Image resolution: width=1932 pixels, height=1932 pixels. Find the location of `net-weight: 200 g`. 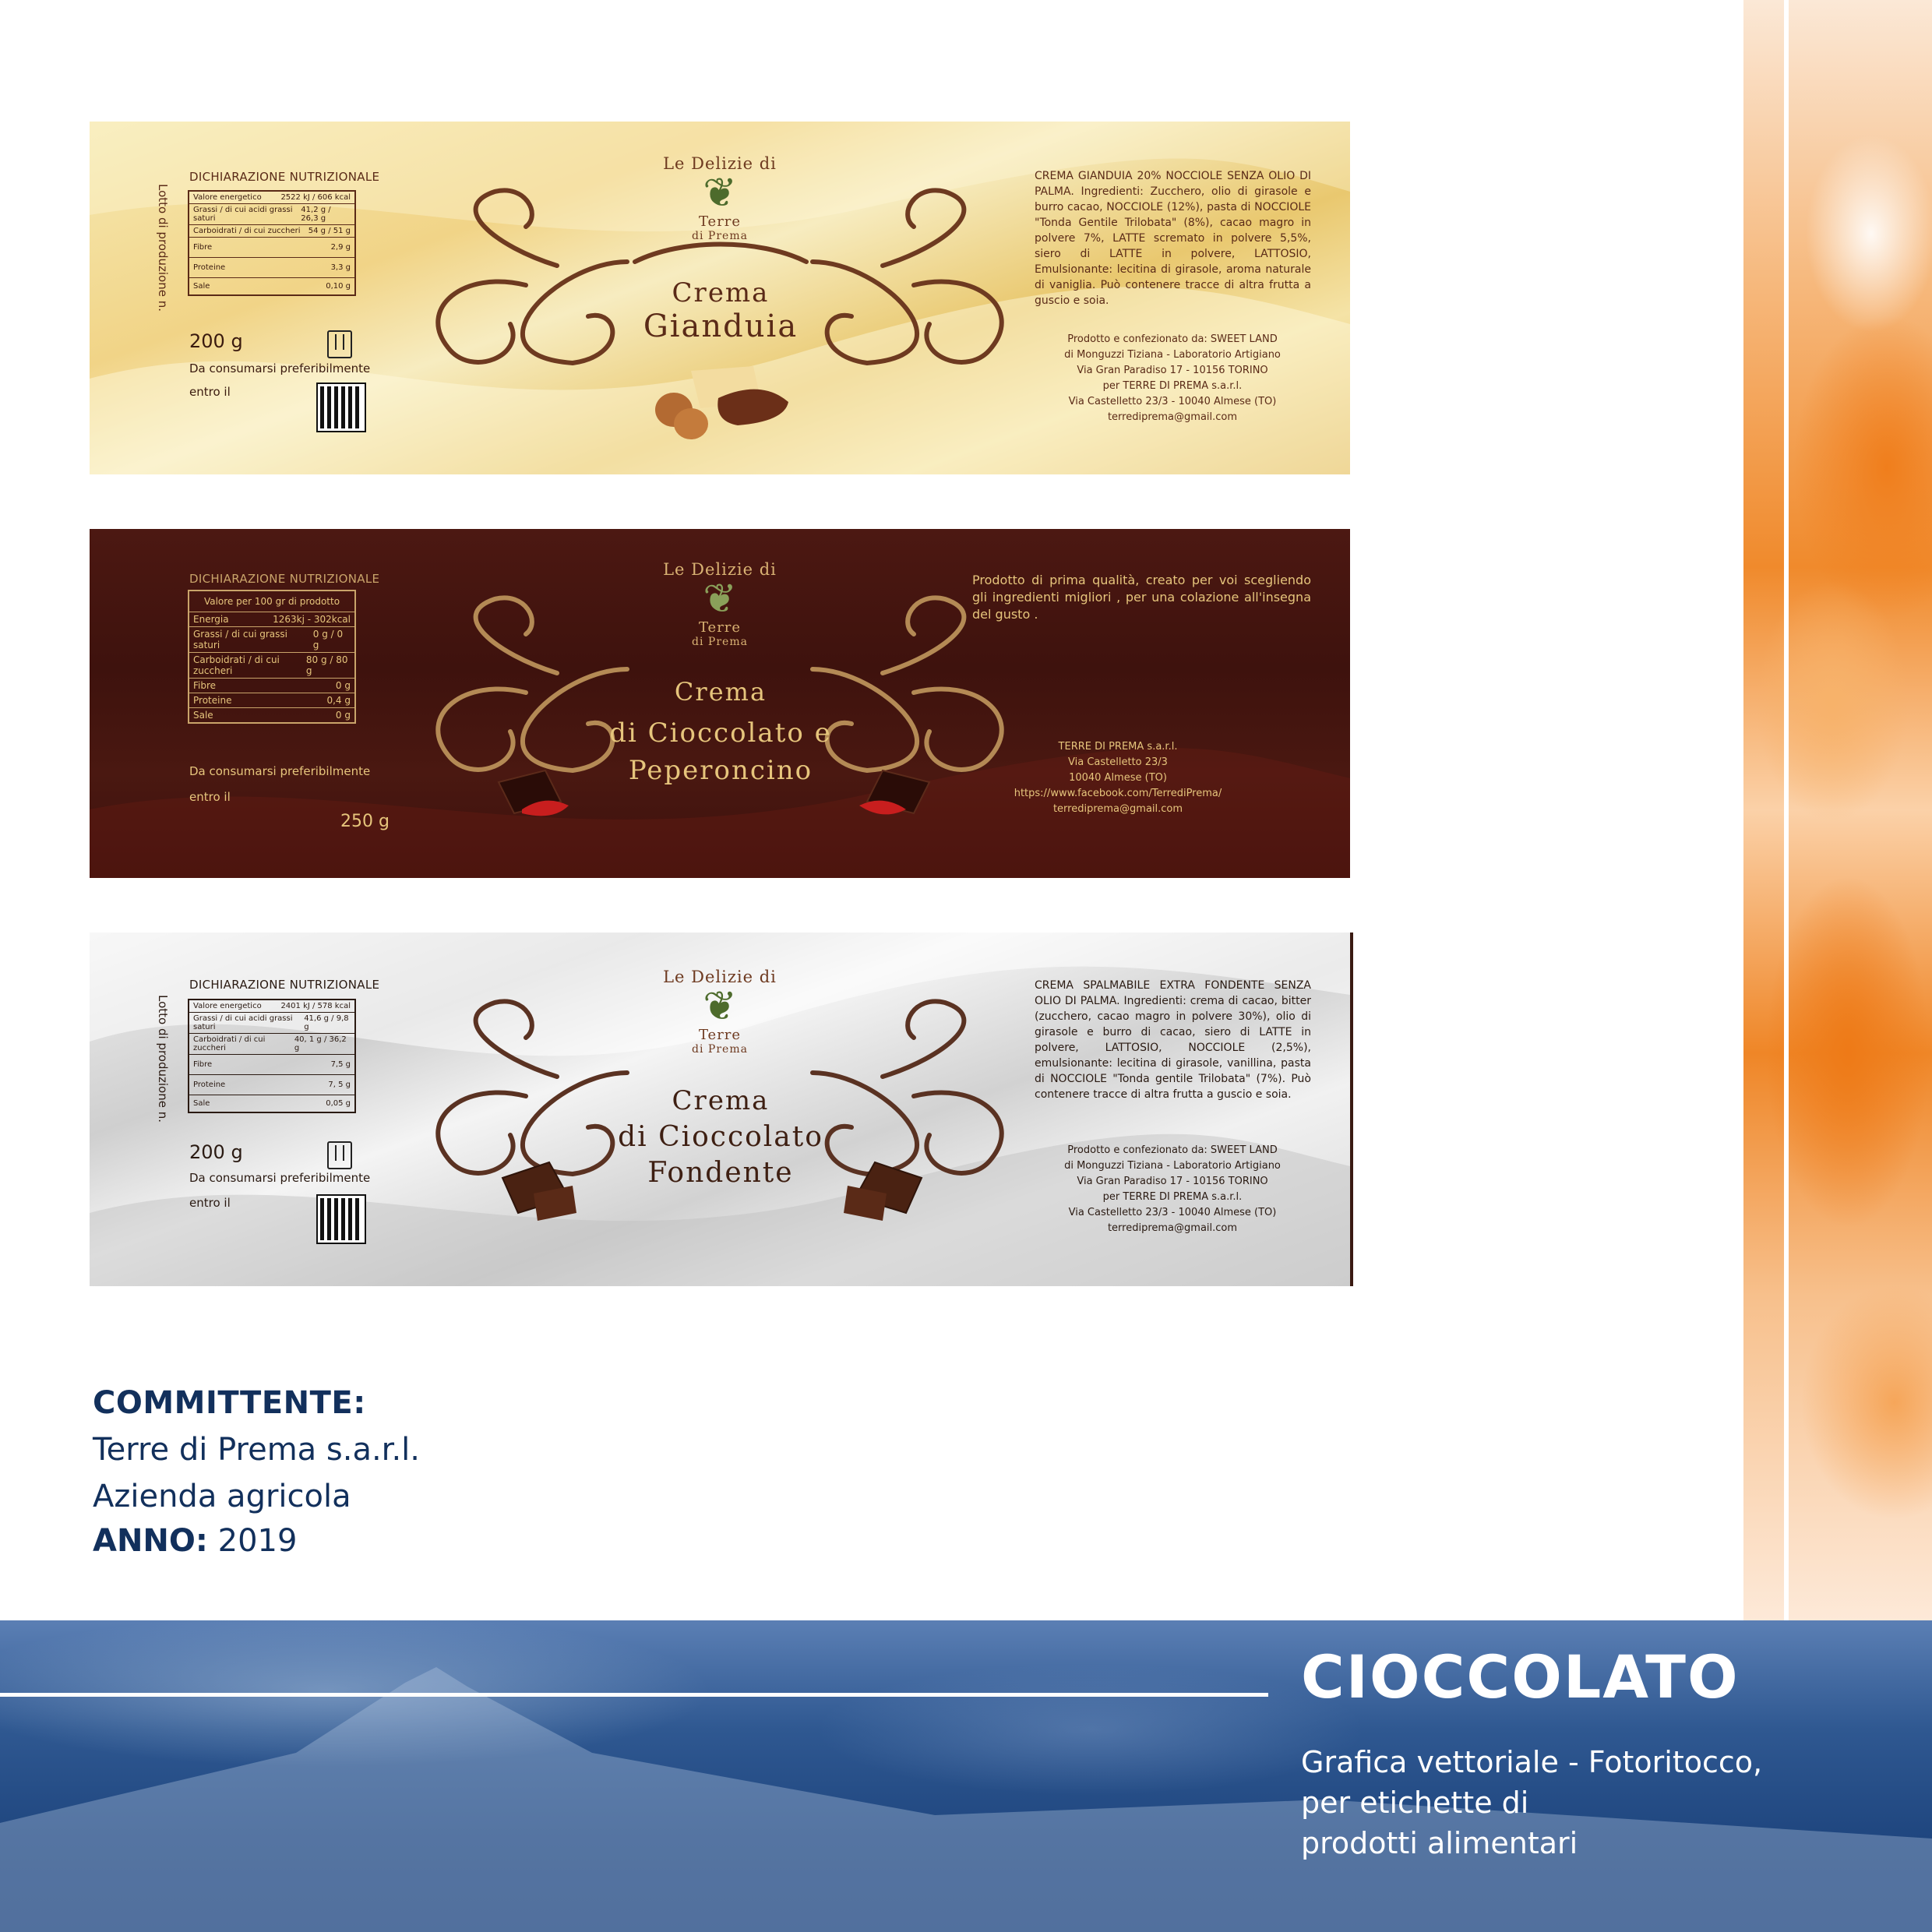

net-weight: 200 g is located at coordinates (216, 1152).